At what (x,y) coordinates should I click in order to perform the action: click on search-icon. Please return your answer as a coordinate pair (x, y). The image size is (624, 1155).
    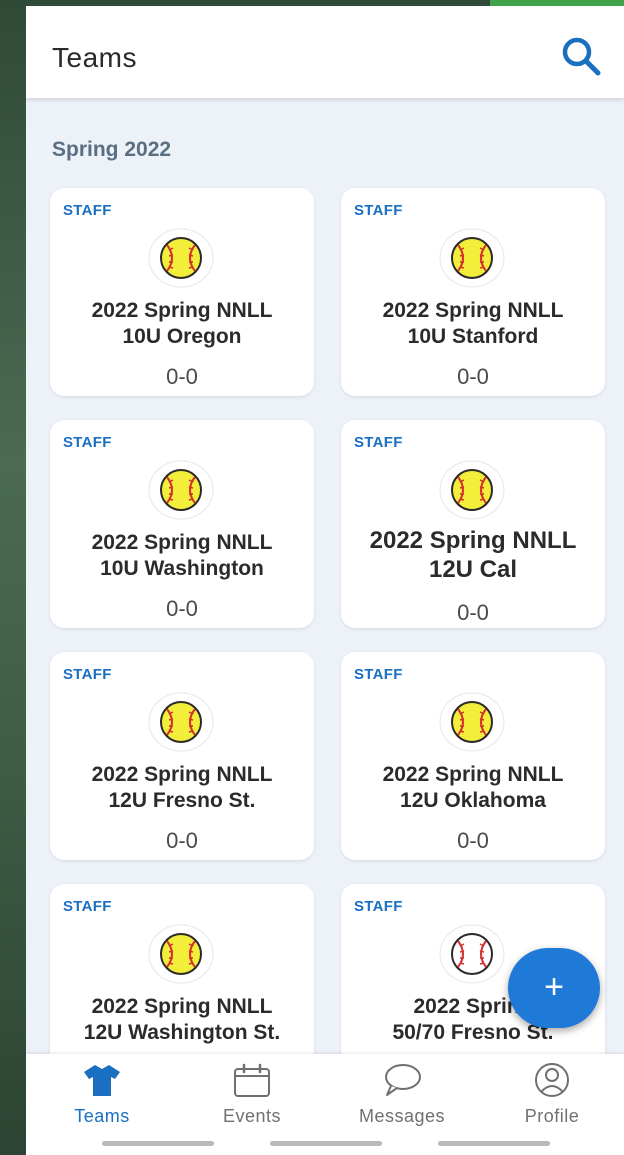
    Looking at the image, I should click on (581, 56).